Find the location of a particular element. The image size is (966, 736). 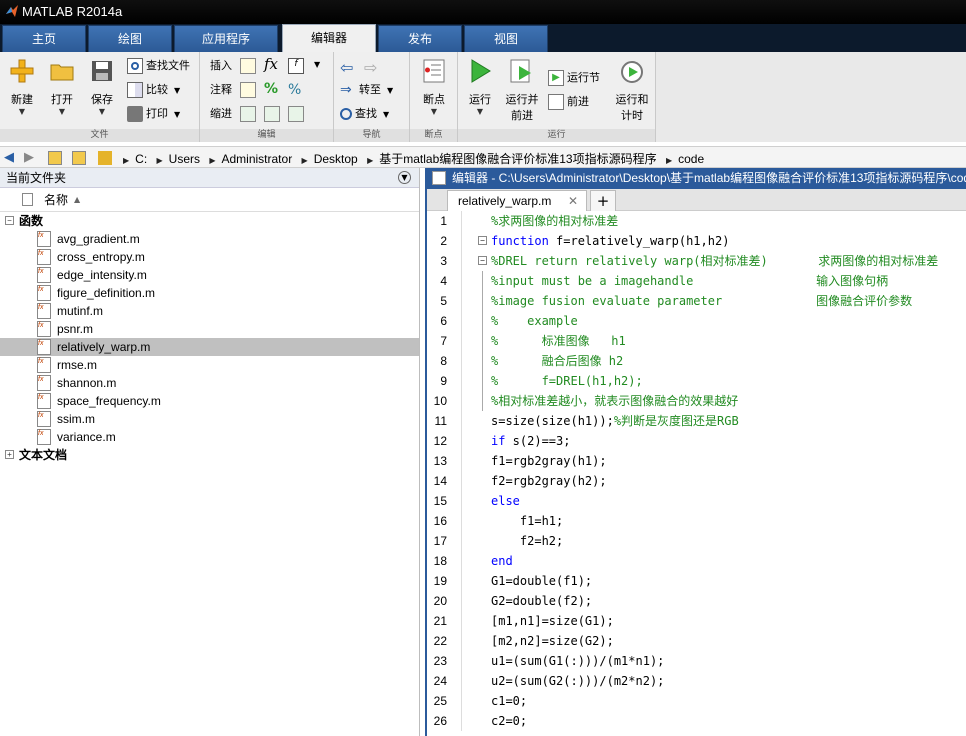

crumb-drive: C: is located at coordinates (141, 159).